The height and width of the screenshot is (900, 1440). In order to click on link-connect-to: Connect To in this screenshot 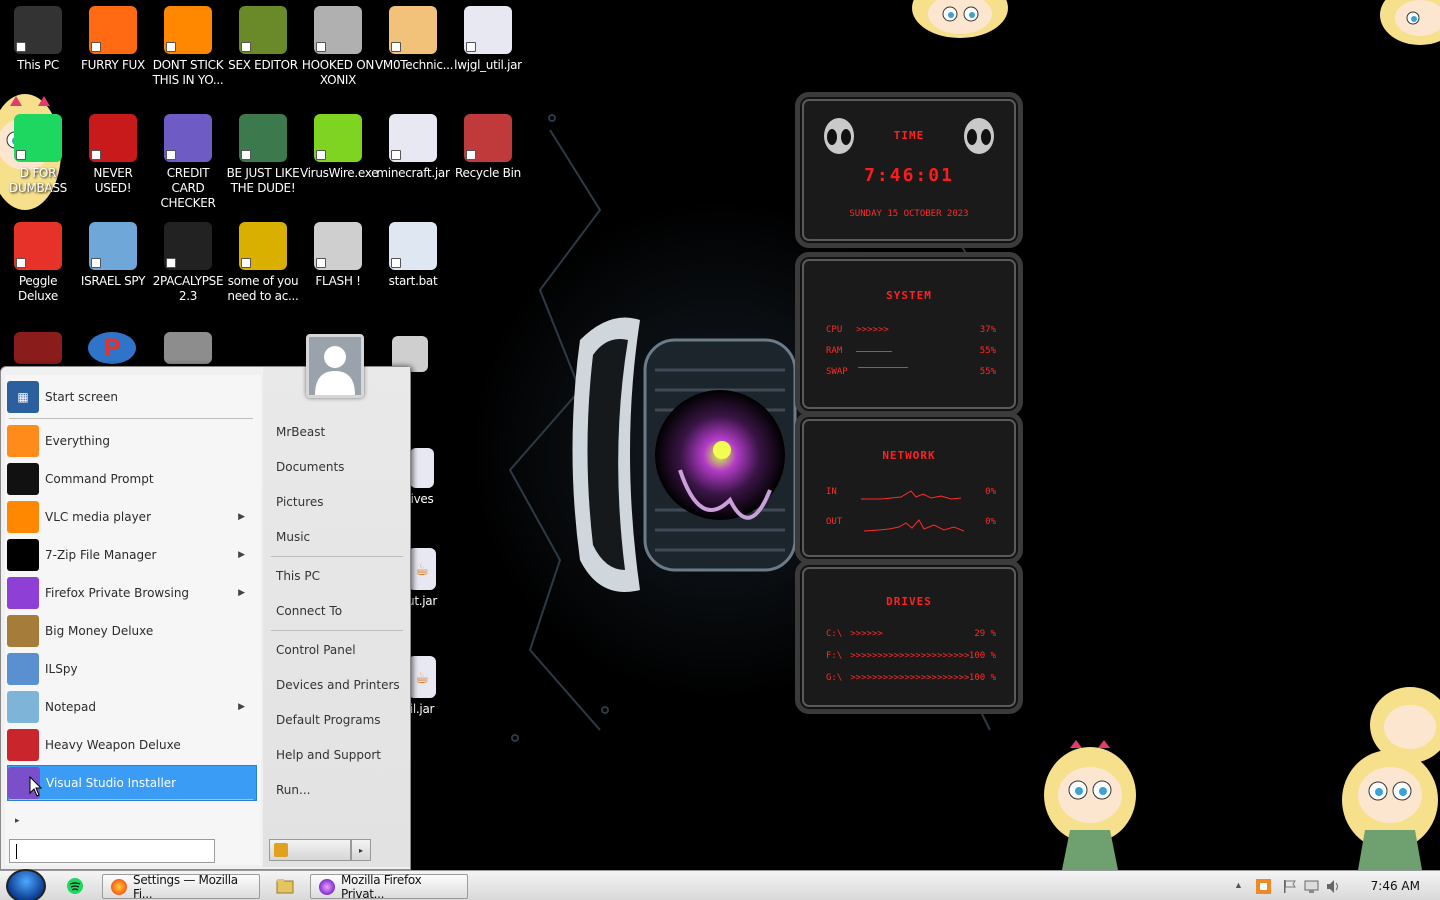, I will do `click(309, 611)`.